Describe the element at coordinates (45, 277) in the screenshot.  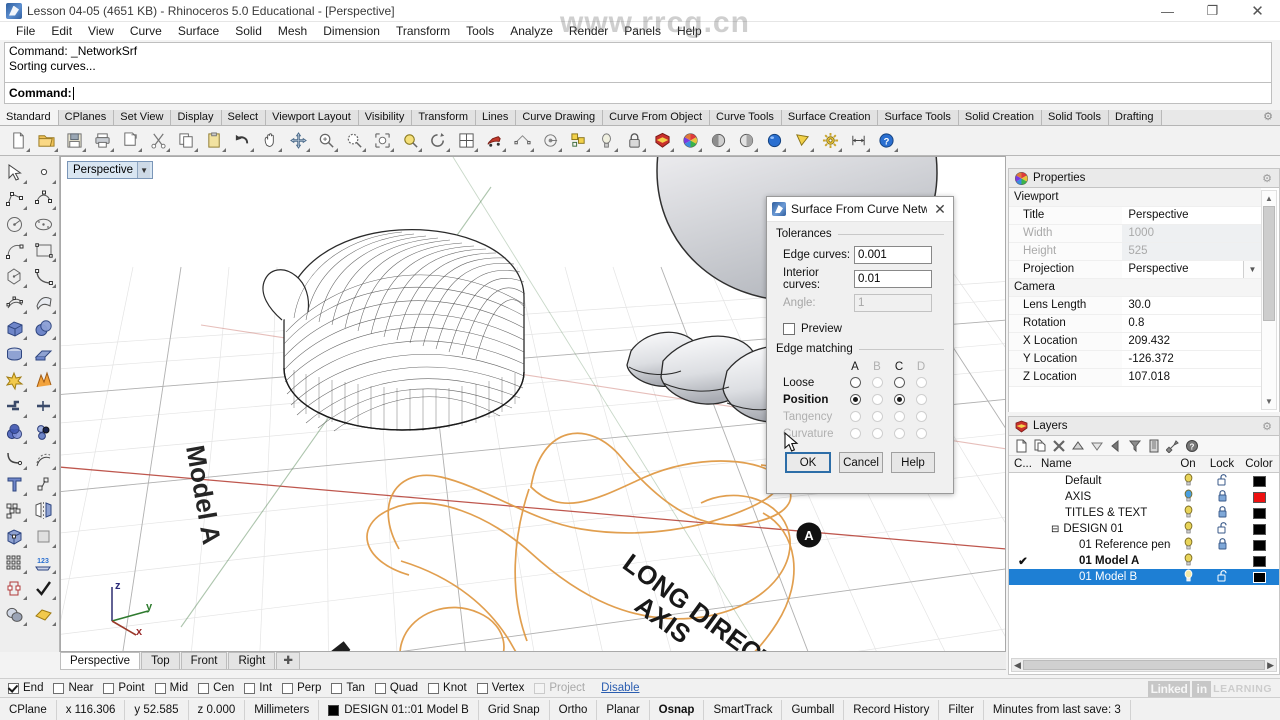
I see `freeform-curve-icon` at that location.